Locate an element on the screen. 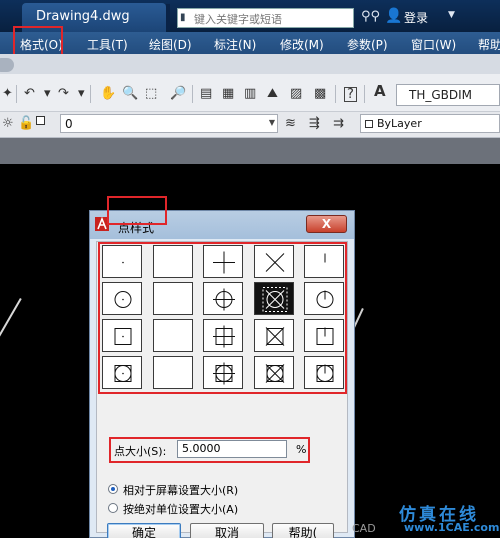 This screenshot has width=500, height=538. ribbon-collapse-tab is located at coordinates (7, 65).